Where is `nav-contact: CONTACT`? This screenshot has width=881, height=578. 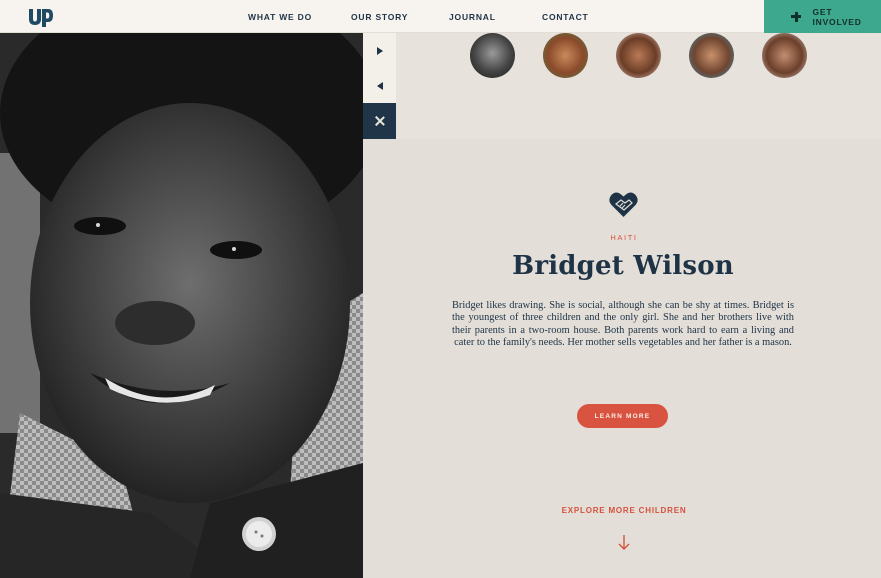
nav-contact: CONTACT is located at coordinates (565, 16).